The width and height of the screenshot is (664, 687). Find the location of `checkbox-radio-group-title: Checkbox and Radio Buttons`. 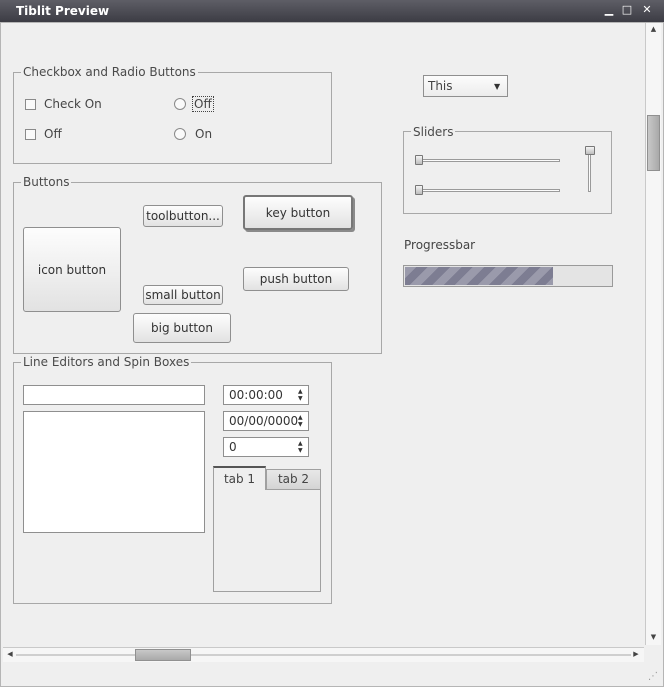

checkbox-radio-group-title: Checkbox and Radio Buttons is located at coordinates (109, 72).